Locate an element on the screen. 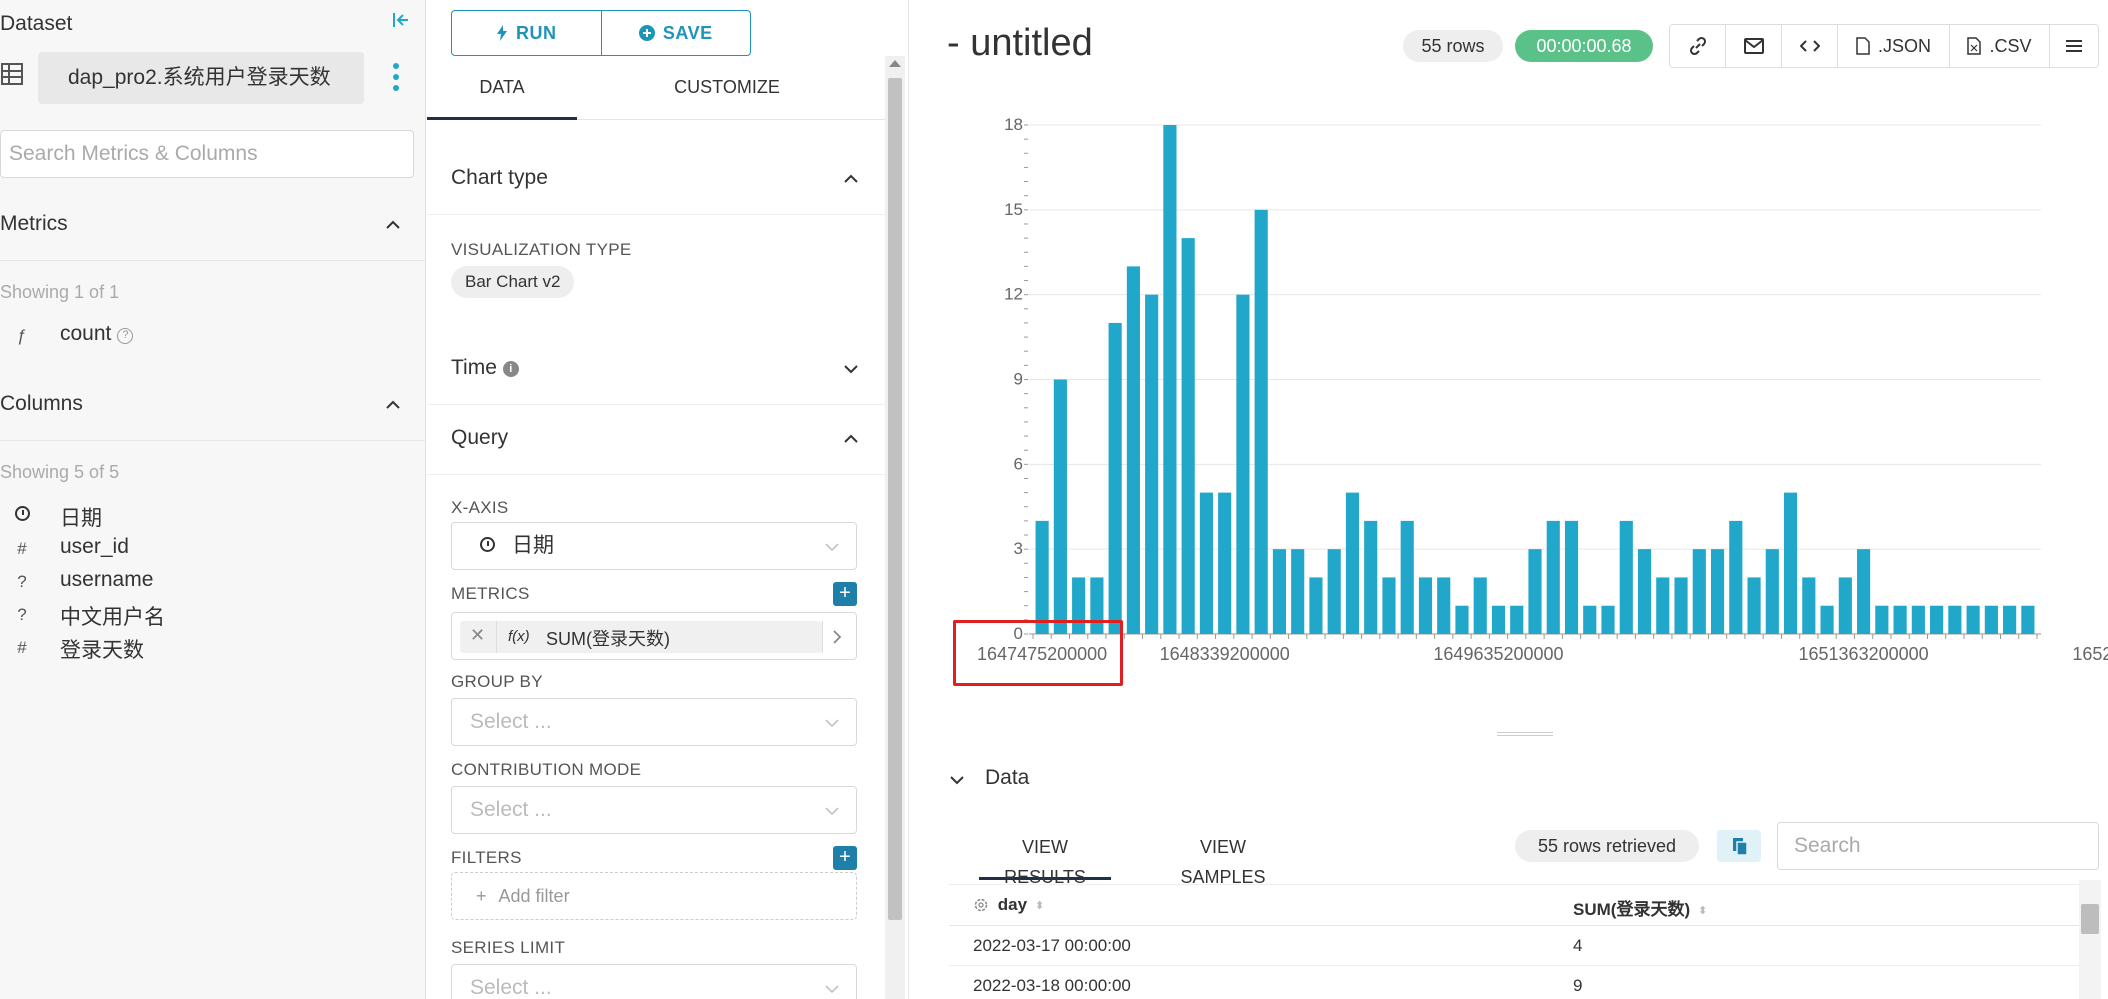 The height and width of the screenshot is (999, 2108). results-search-input: Search is located at coordinates (1938, 846).